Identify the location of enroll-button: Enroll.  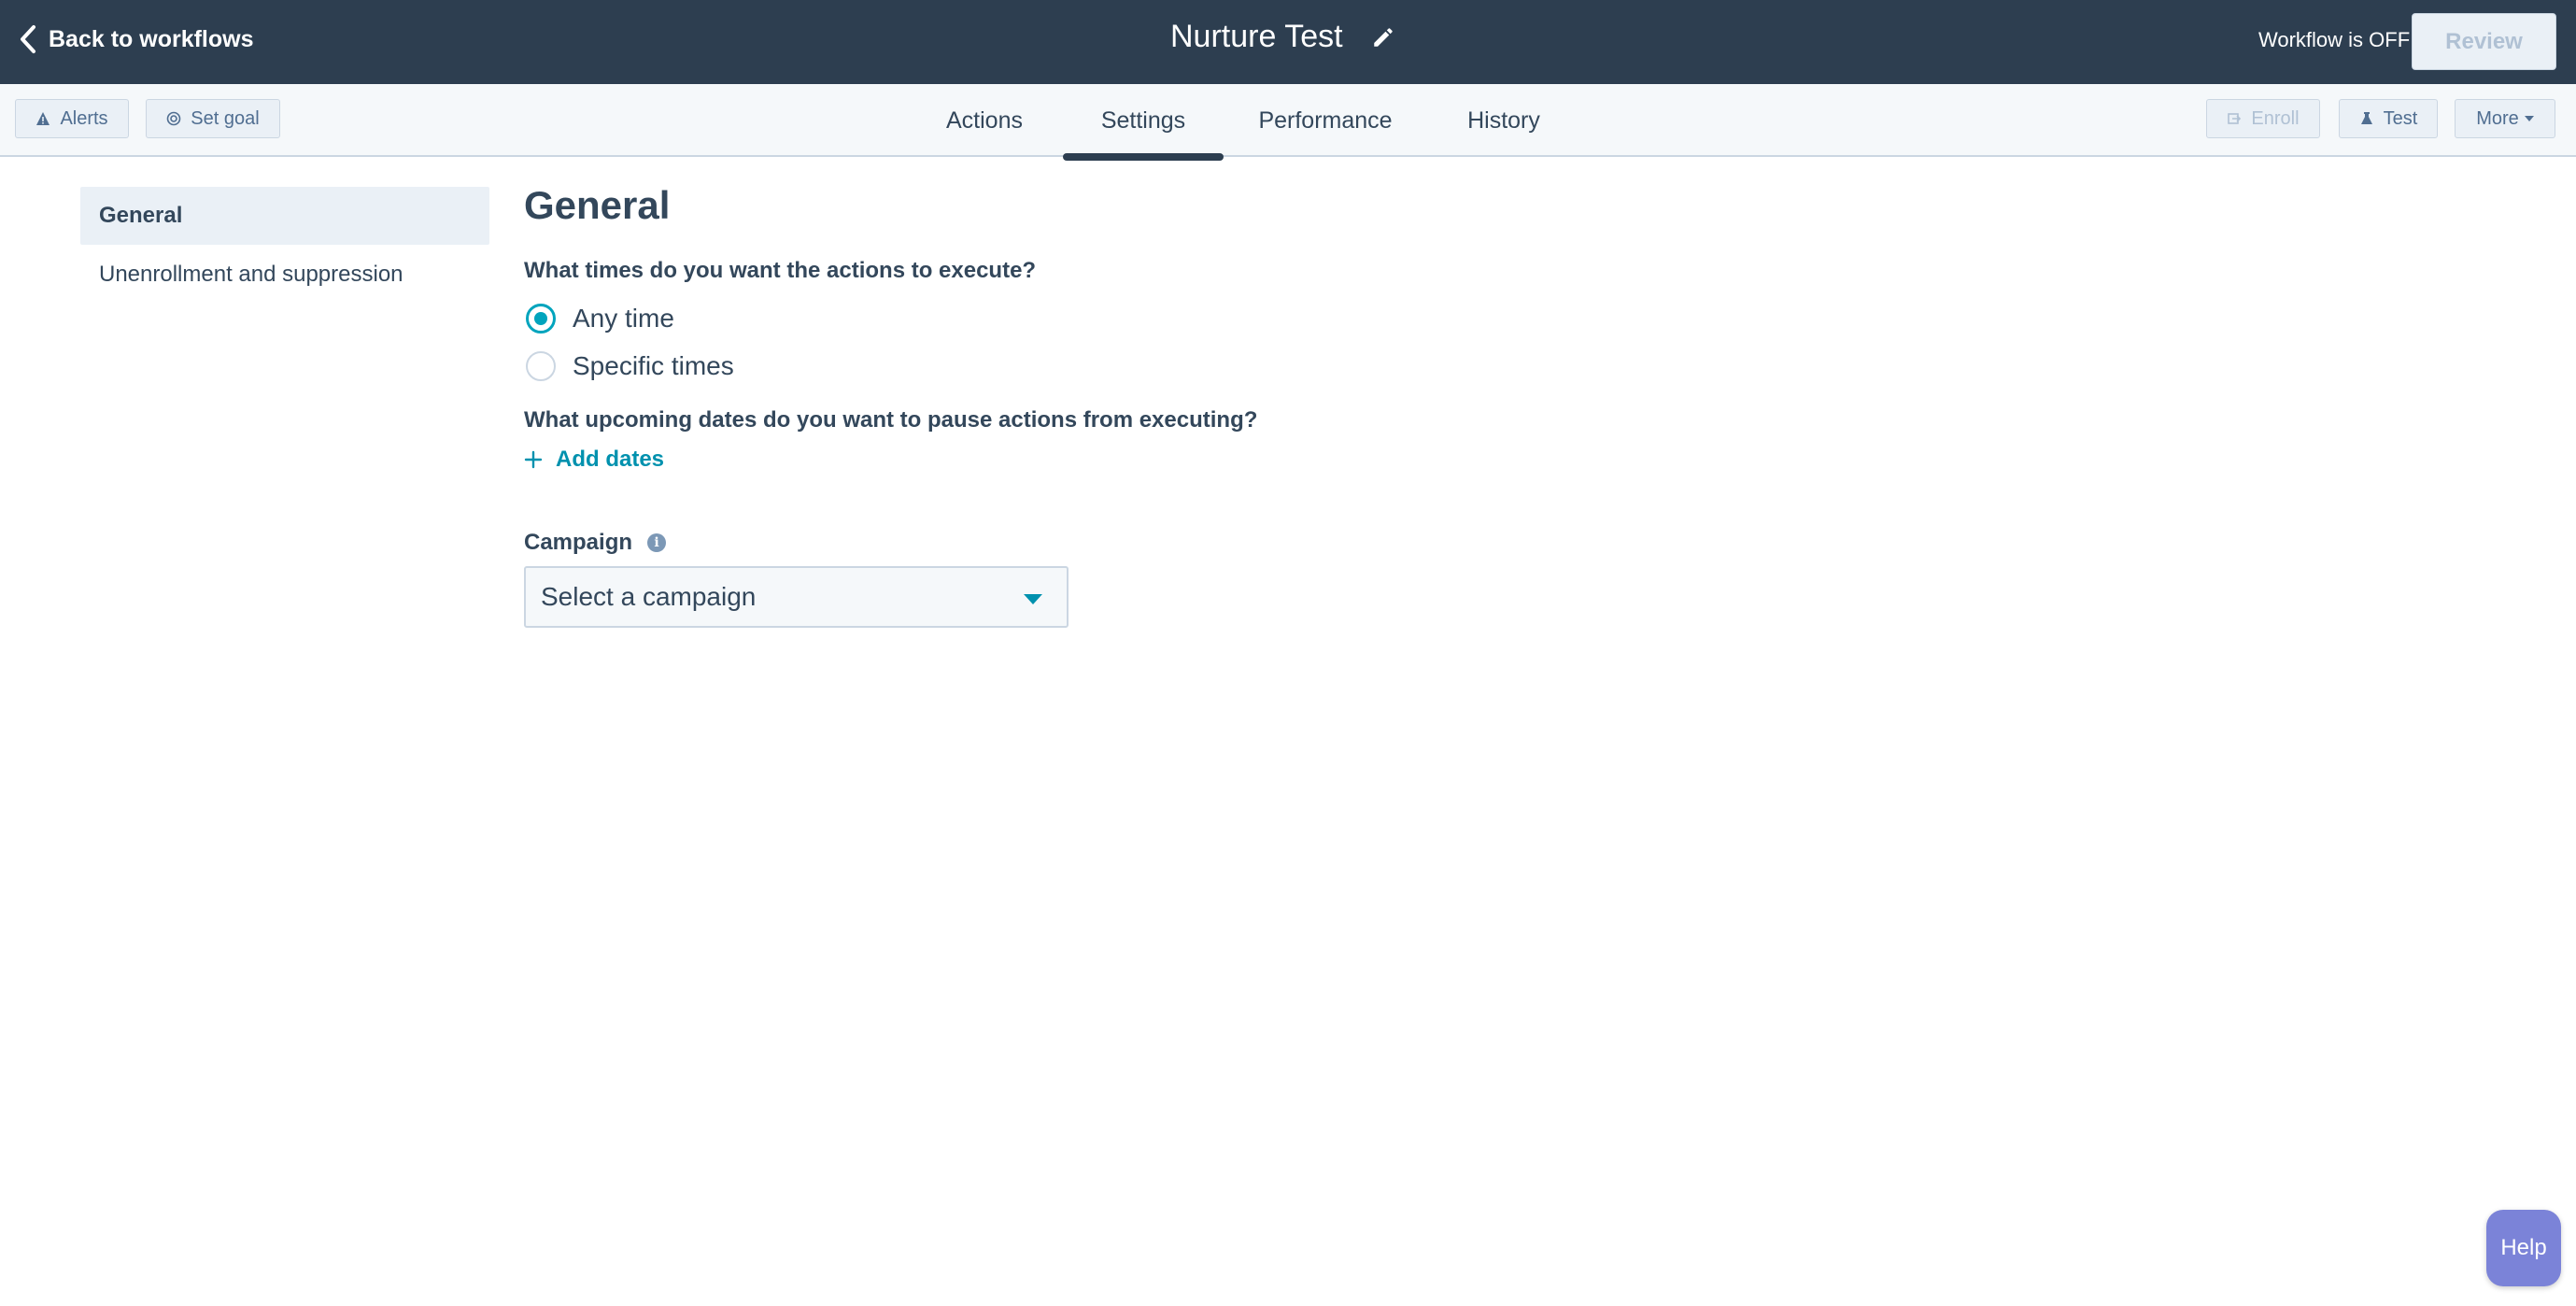
(2263, 118).